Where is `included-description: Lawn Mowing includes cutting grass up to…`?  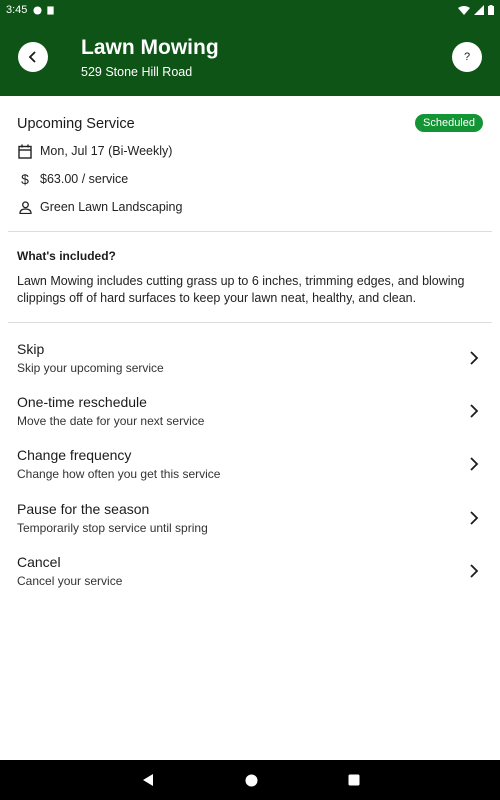
included-description: Lawn Mowing includes cutting grass up to… is located at coordinates (241, 289).